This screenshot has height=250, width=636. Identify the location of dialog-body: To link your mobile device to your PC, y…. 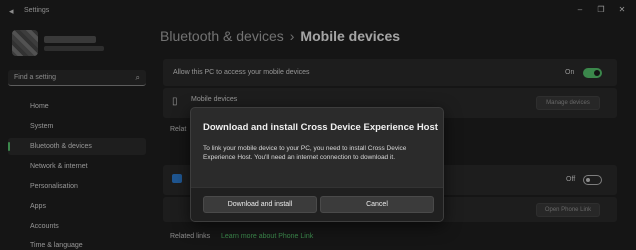
(305, 153).